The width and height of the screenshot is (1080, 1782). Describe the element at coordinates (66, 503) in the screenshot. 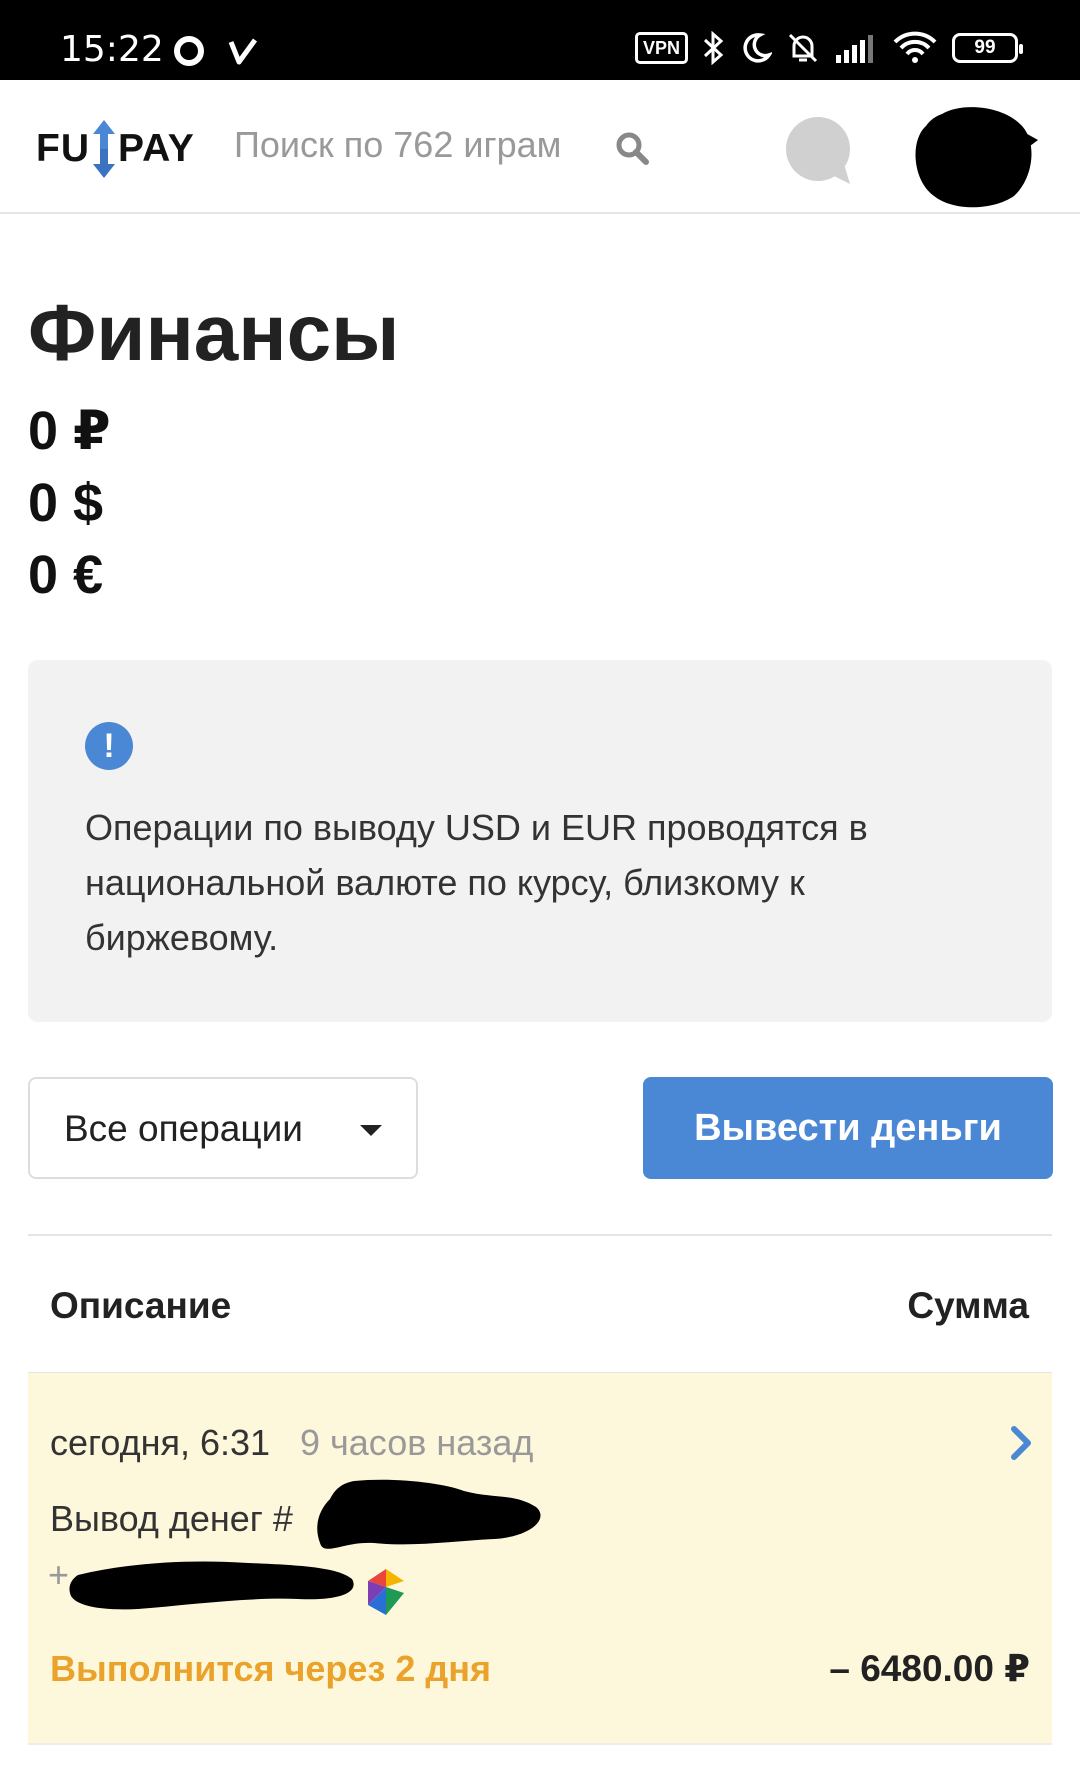

I see `balance-usd: 0 $` at that location.